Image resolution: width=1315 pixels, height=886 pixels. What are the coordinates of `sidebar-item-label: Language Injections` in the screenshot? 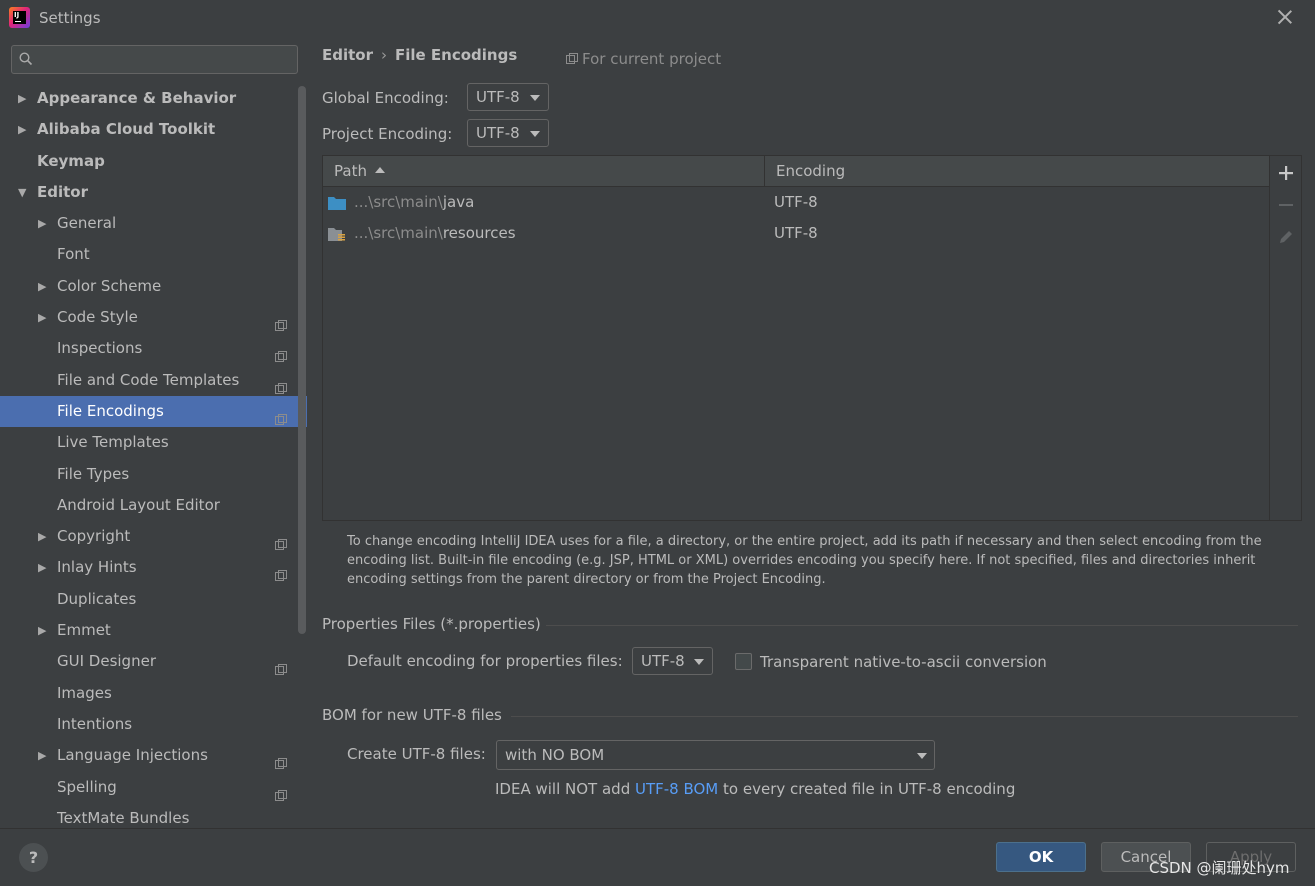 It's located at (132, 755).